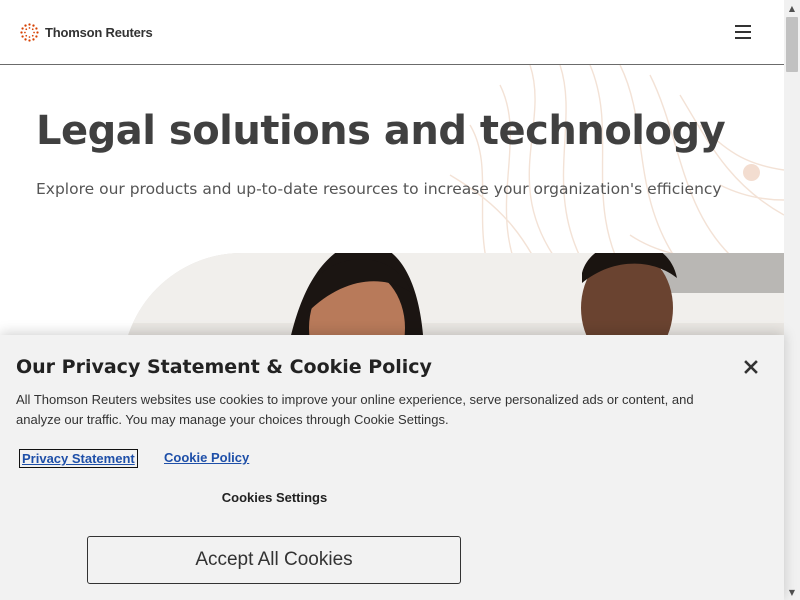  Describe the element at coordinates (206, 457) in the screenshot. I see `cookie-policy-link: Cookie Policy` at that location.